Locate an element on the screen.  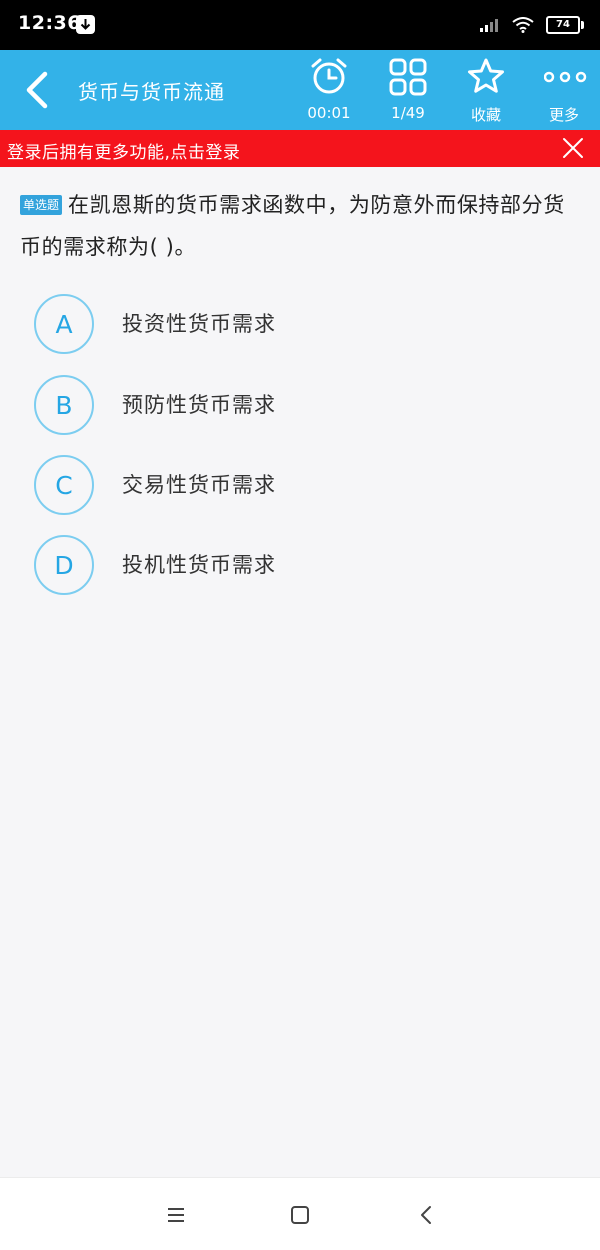
wifi-icon is located at coordinates (523, 25).